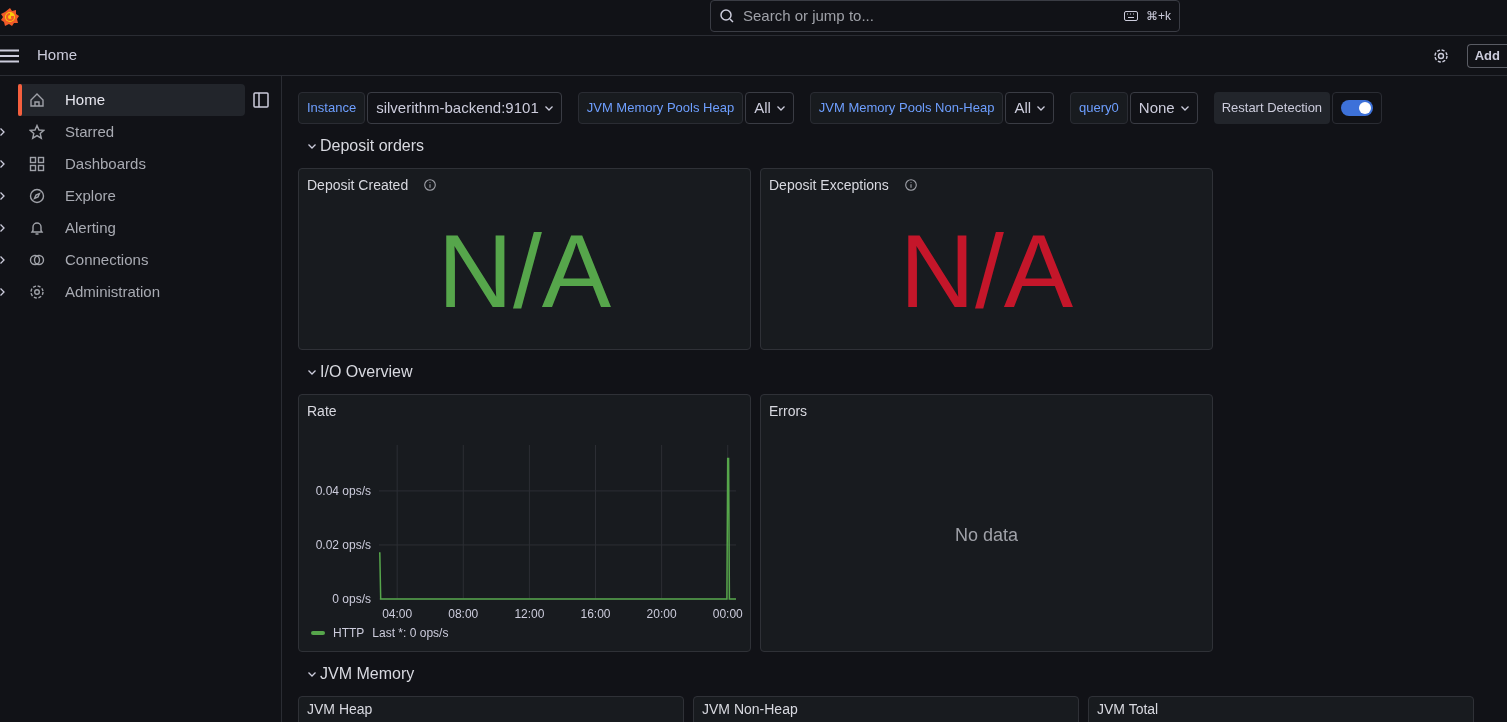 The image size is (1507, 722). Describe the element at coordinates (1158, 16) in the screenshot. I see `shortcut-hint: ⌘+k` at that location.